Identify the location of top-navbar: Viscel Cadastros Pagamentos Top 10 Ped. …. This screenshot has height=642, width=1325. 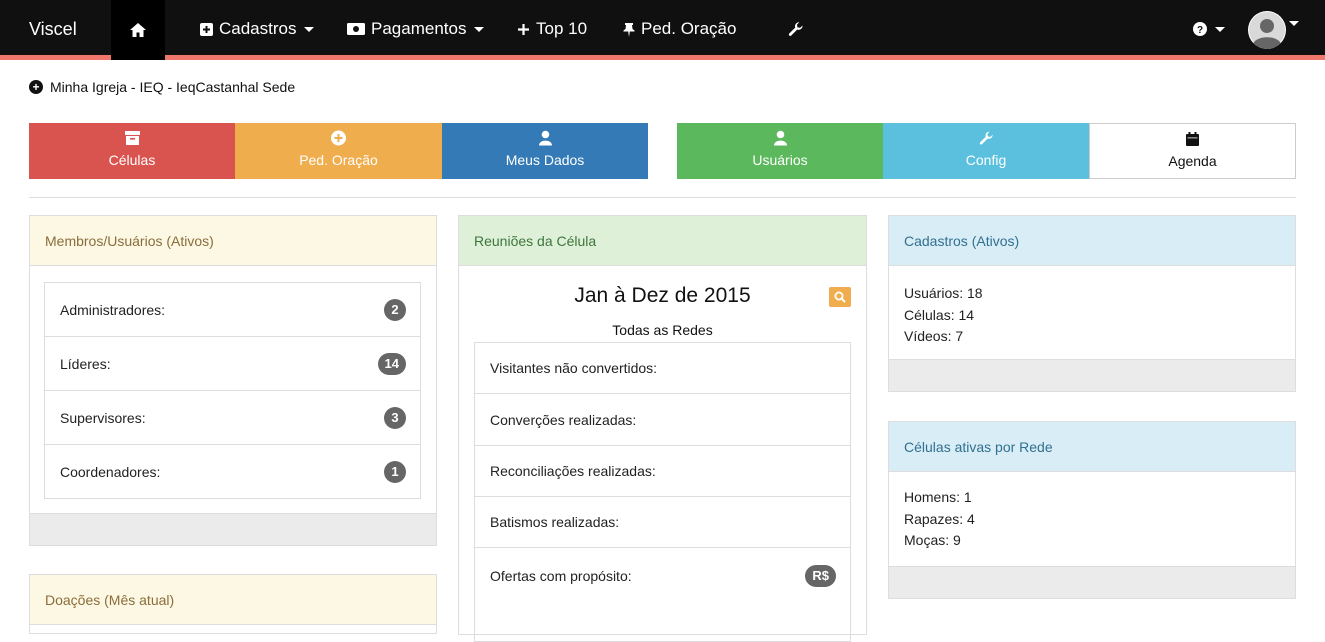
(662, 30).